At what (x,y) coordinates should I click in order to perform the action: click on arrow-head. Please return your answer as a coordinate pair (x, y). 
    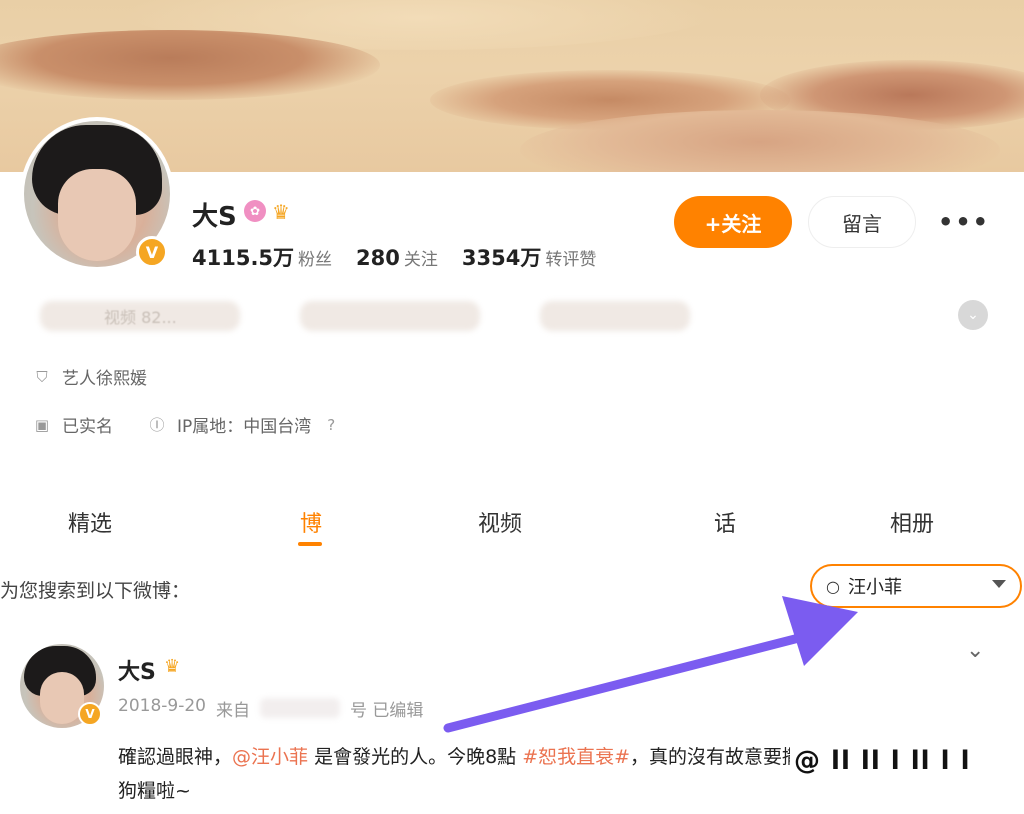
    Looking at the image, I should click on (820, 631).